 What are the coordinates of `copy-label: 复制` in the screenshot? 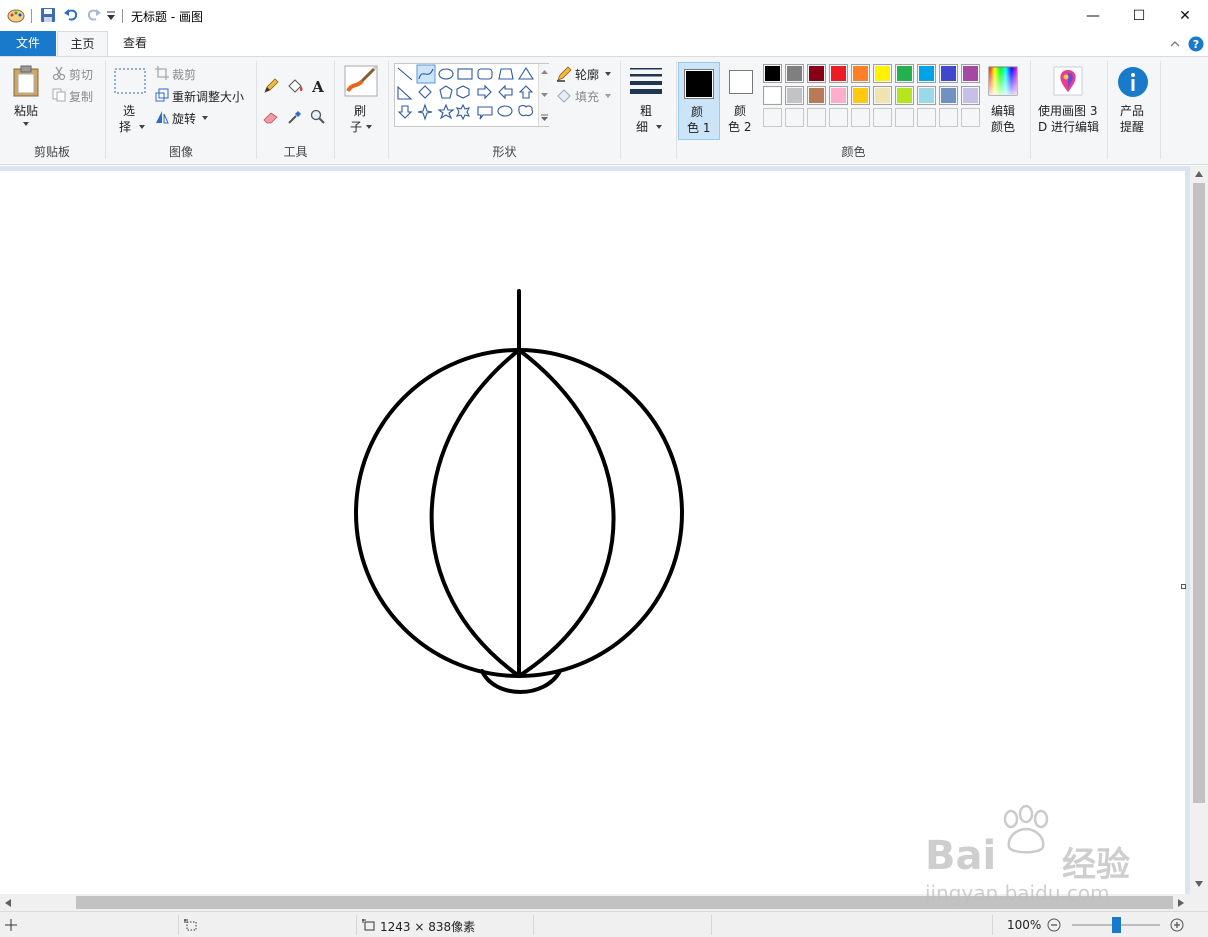 It's located at (81, 97).